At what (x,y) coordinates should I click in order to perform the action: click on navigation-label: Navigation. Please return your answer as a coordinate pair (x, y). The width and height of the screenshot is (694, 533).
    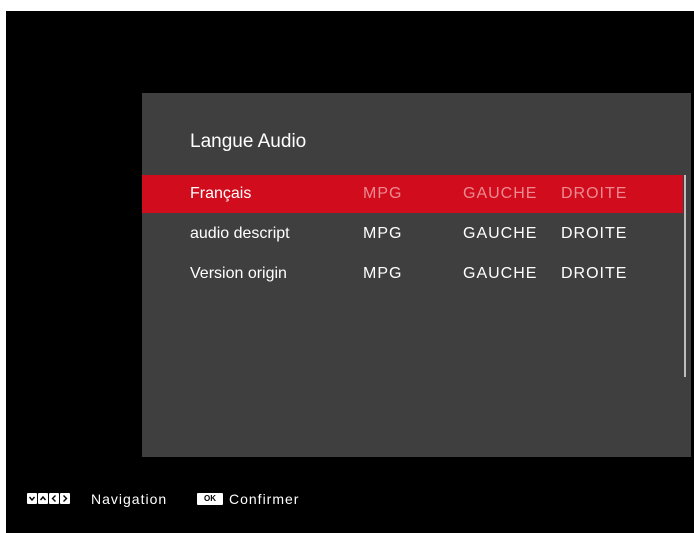
    Looking at the image, I should click on (129, 499).